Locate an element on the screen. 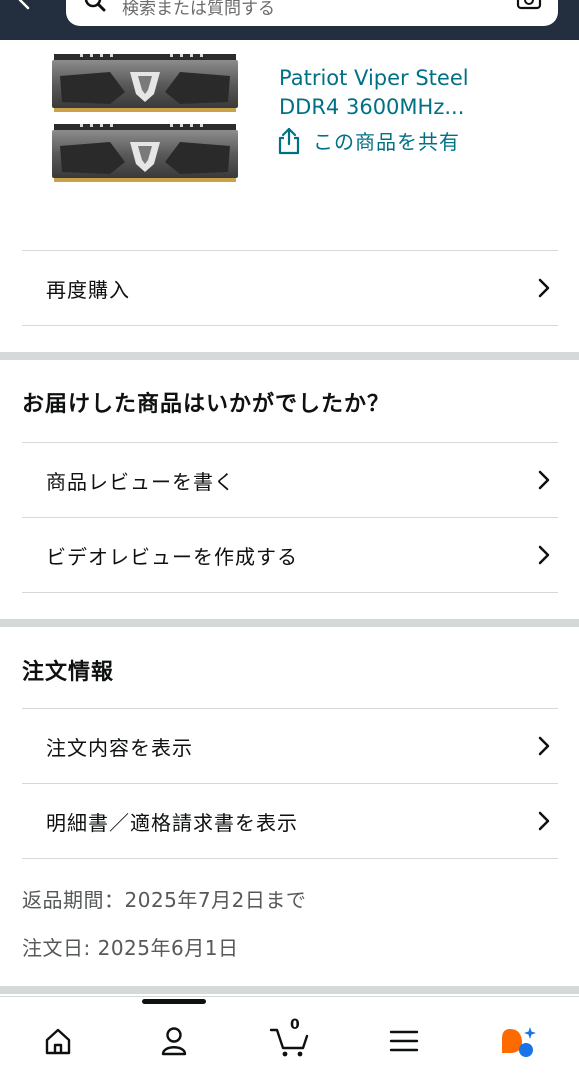 The width and height of the screenshot is (579, 1080). top-header: 検索または質問する is located at coordinates (289, 20).